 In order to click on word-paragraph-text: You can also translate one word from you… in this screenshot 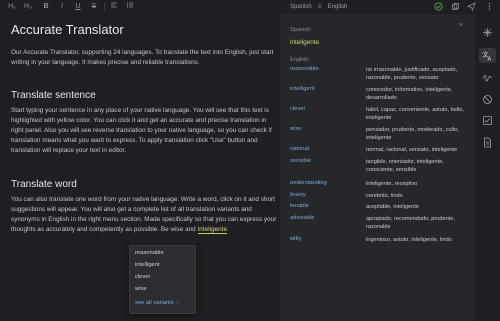, I will do `click(144, 214)`.